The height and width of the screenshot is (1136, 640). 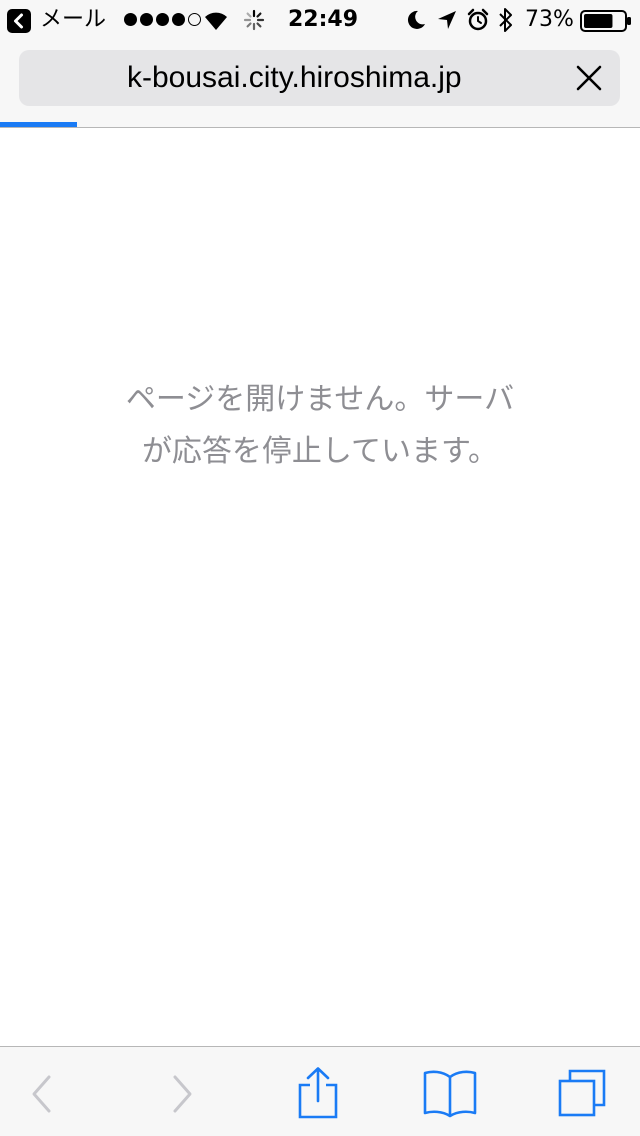 What do you see at coordinates (73, 20) in the screenshot?
I see `back-to-app-label: メール` at bounding box center [73, 20].